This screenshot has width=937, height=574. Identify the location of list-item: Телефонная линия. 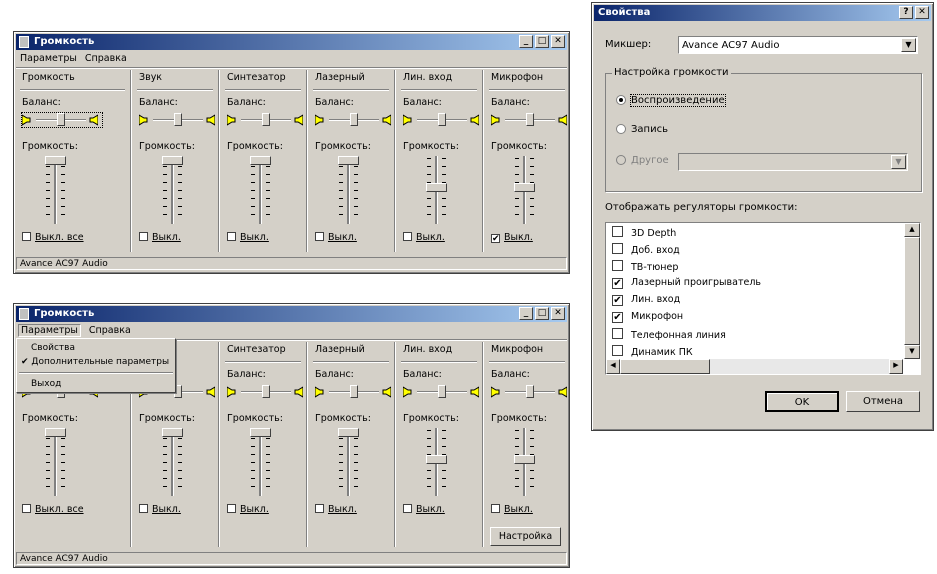
(669, 335).